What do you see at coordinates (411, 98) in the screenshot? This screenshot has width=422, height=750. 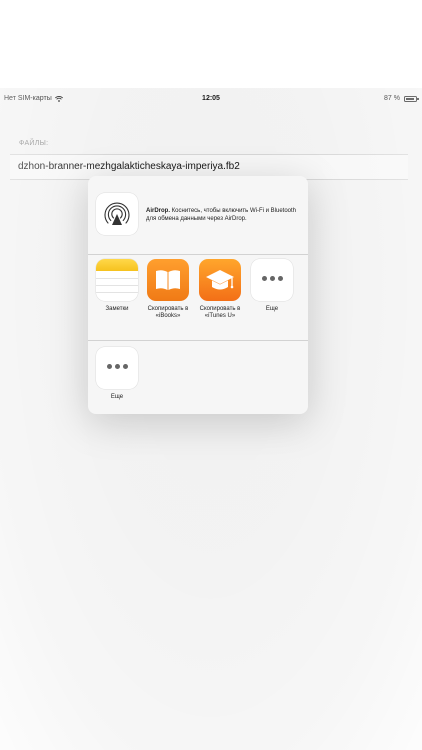 I see `battery-icon` at bounding box center [411, 98].